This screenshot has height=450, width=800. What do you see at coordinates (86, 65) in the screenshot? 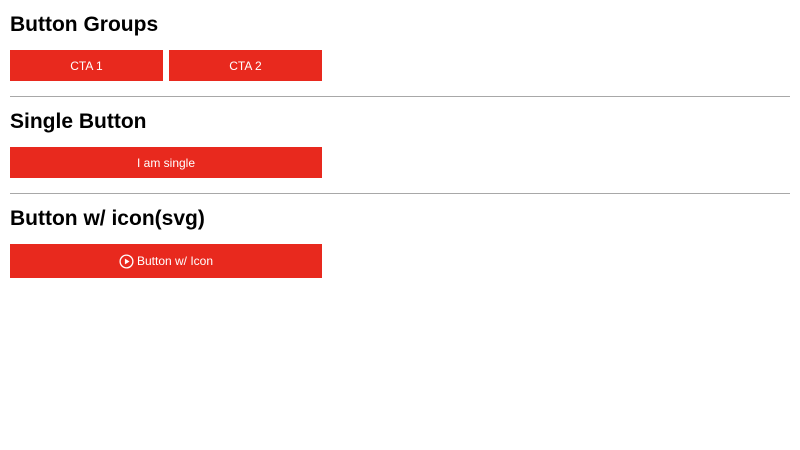
I see `cta-1-button: CTA 1` at bounding box center [86, 65].